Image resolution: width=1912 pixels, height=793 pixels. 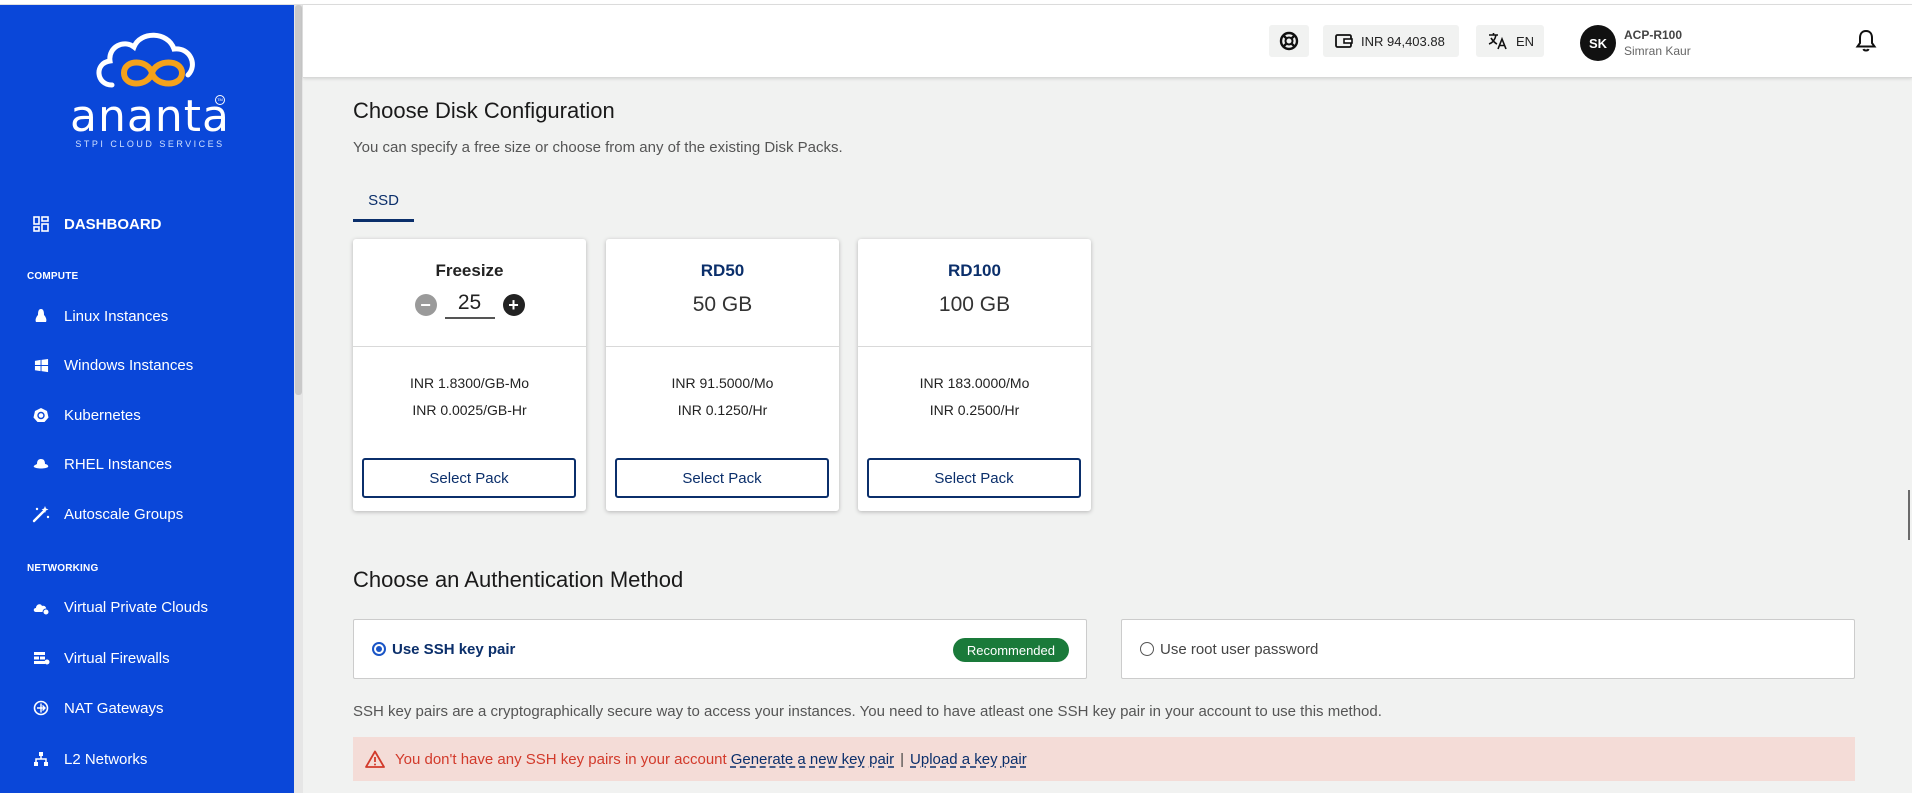 I want to click on card-size: 50 GB, so click(x=722, y=304).